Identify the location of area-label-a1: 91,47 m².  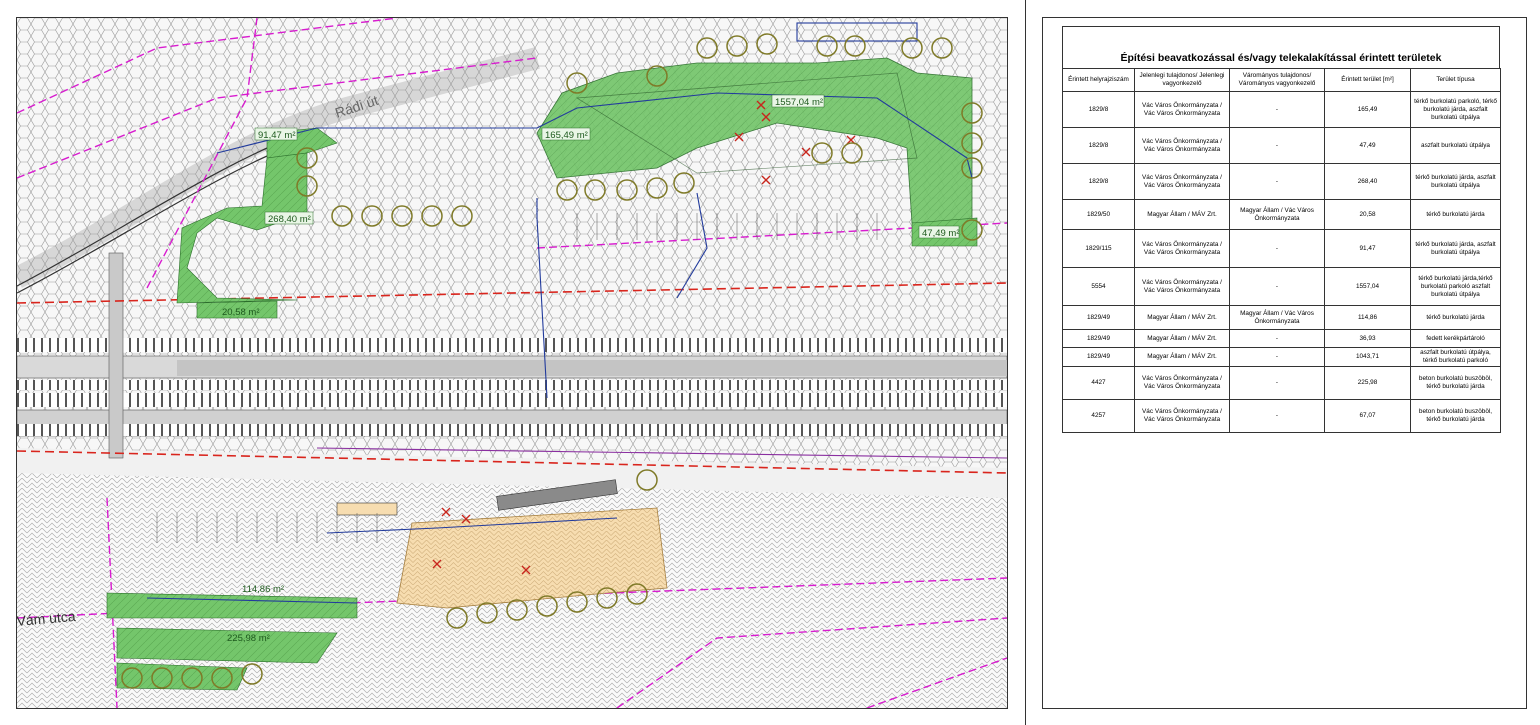
(277, 135).